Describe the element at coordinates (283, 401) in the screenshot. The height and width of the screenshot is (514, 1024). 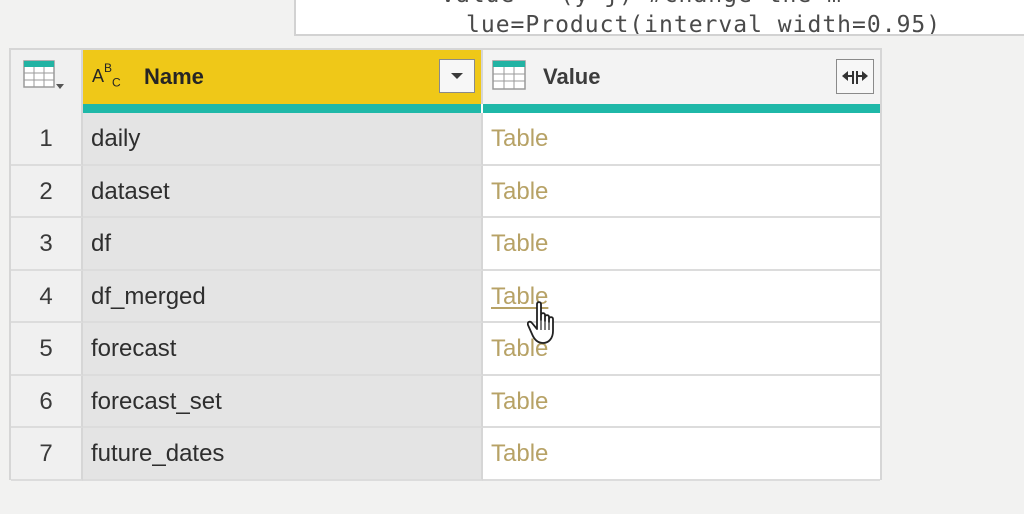
I see `name-cell: forecast_set` at that location.